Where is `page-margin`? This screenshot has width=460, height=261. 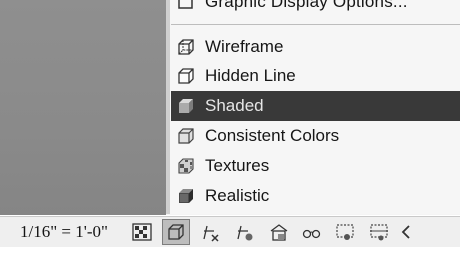 page-margin is located at coordinates (230, 254).